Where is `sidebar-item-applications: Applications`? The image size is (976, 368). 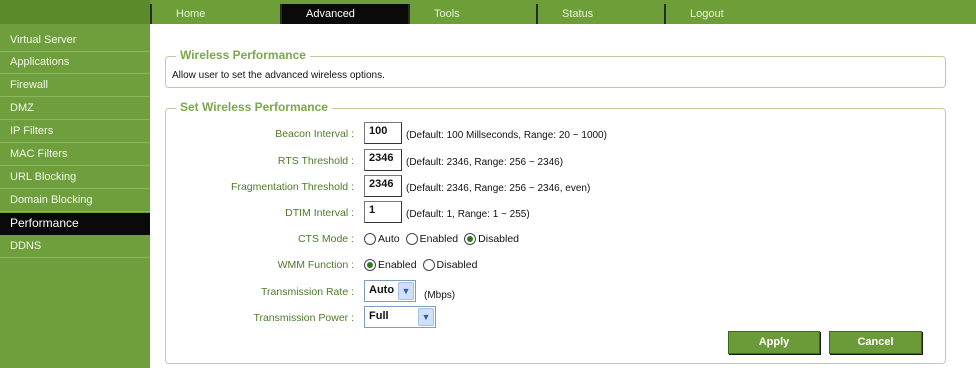
sidebar-item-applications: Applications is located at coordinates (75, 63).